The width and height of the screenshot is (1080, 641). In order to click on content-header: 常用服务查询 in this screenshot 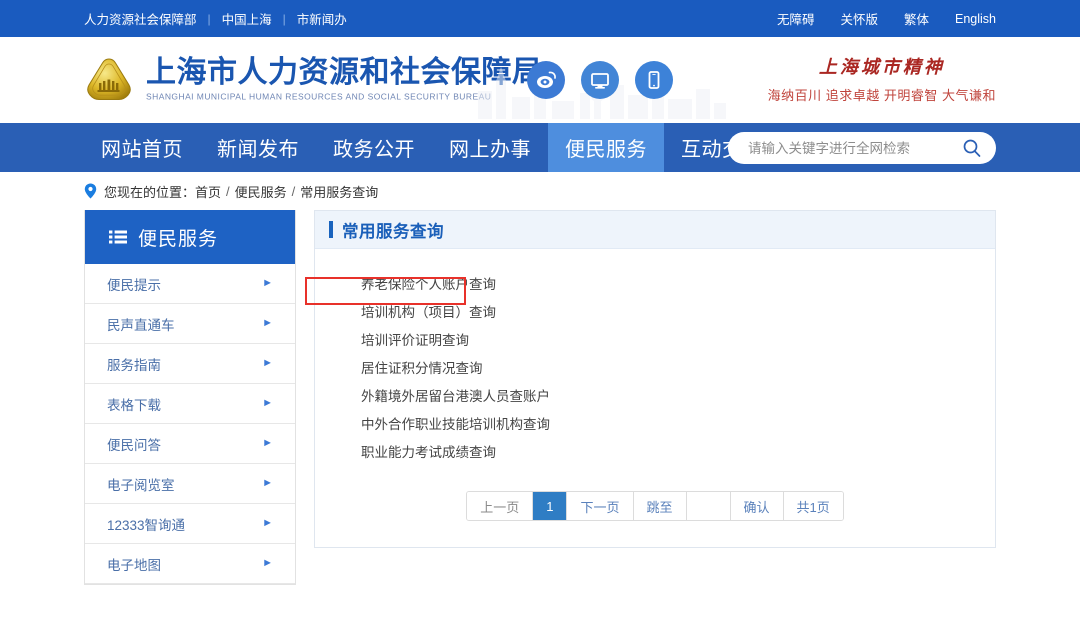, I will do `click(655, 230)`.